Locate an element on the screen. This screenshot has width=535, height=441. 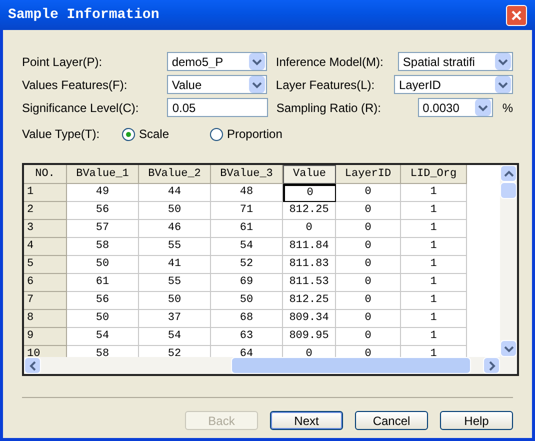
radio-label: Scale is located at coordinates (154, 134).